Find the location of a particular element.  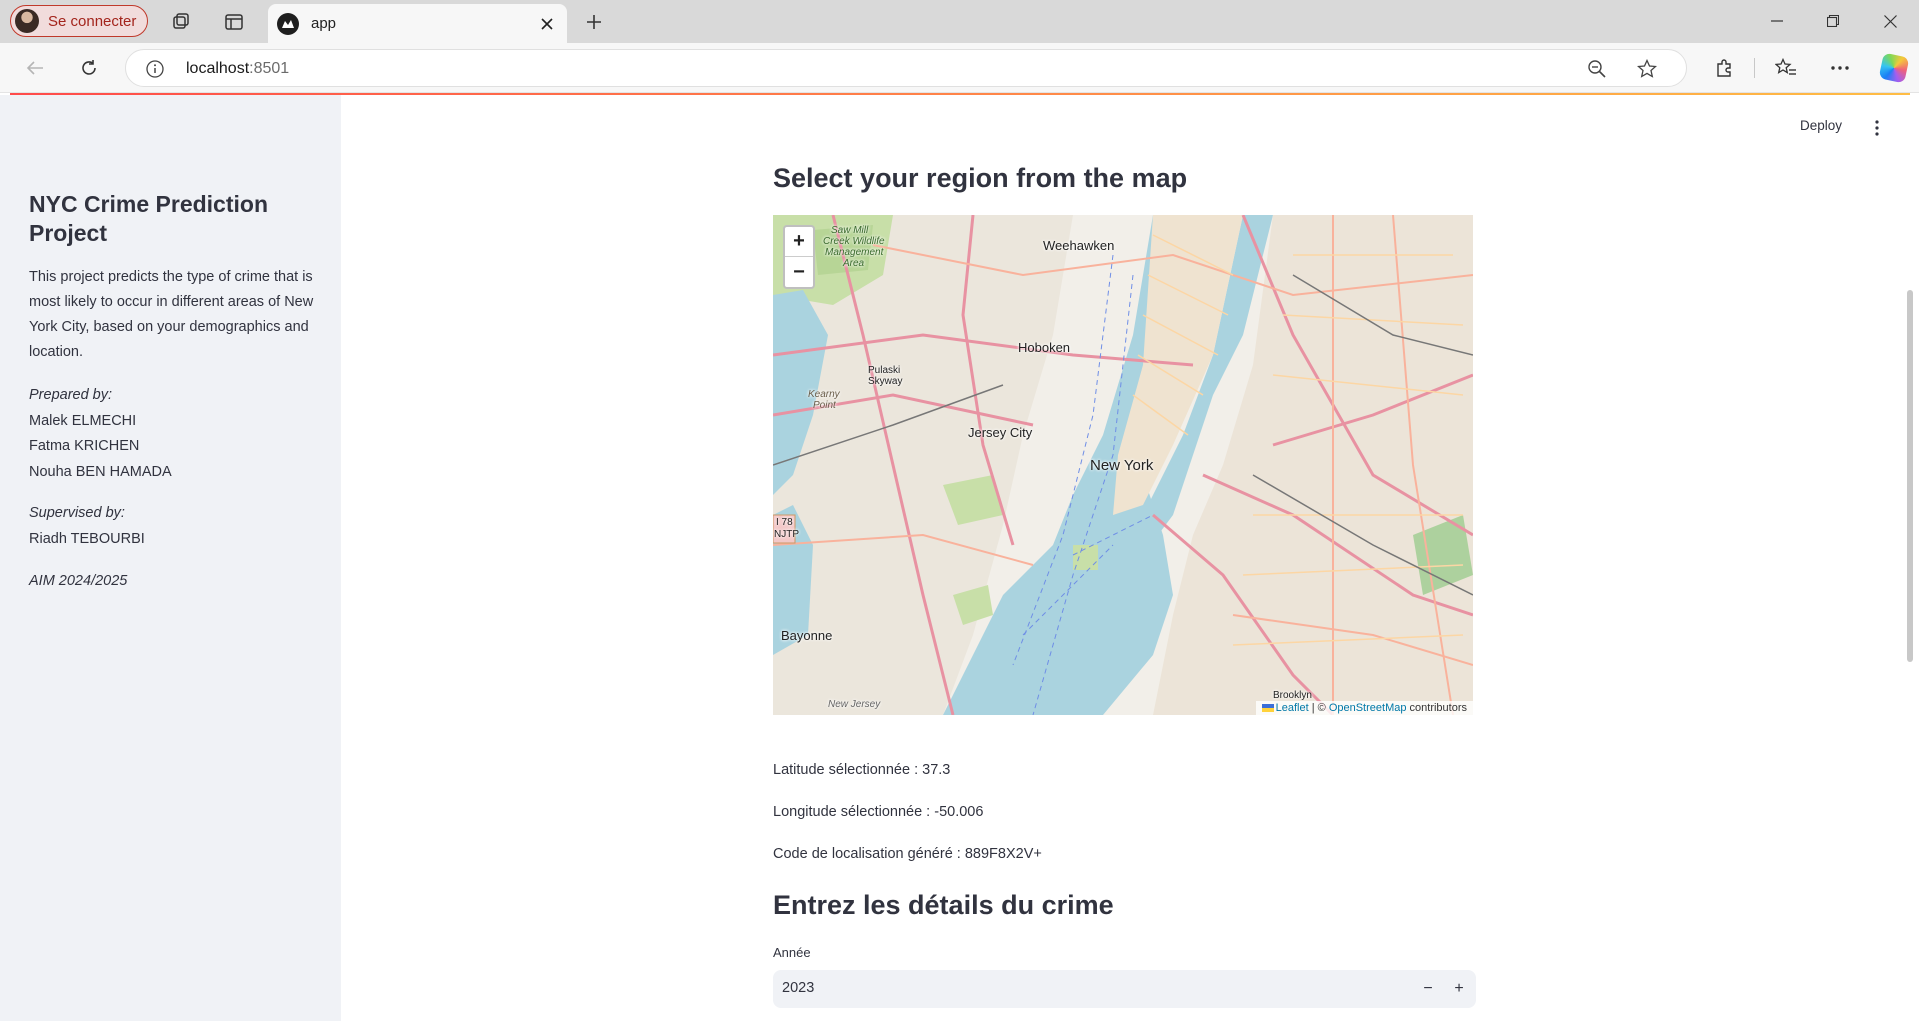

zoom-out-icon is located at coordinates (1597, 69).